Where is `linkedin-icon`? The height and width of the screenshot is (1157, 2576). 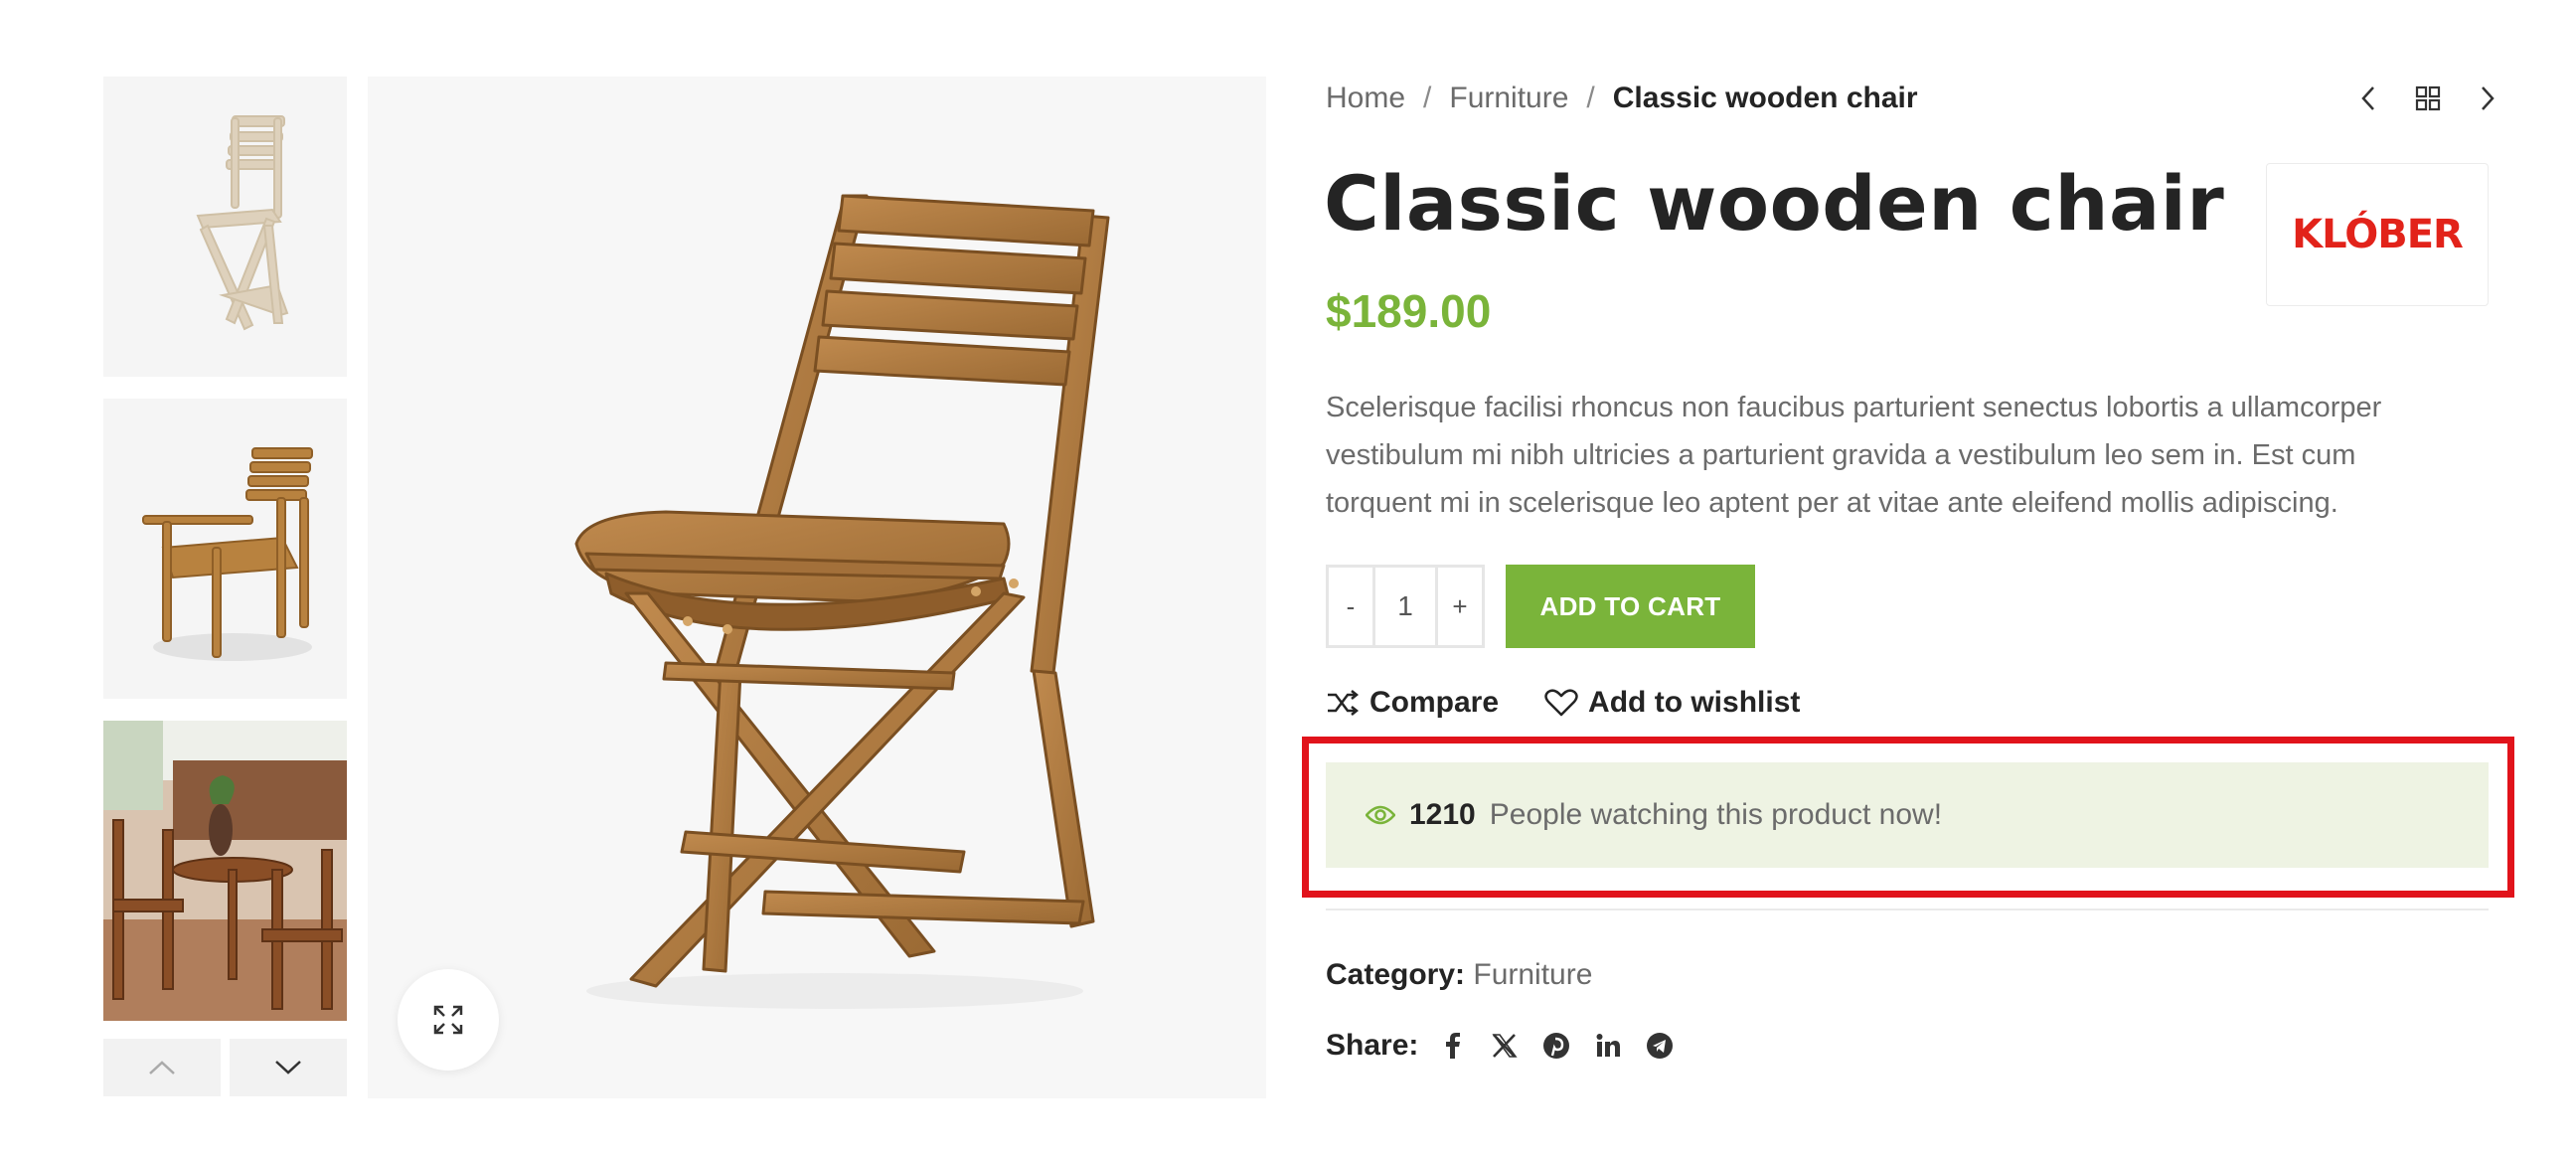
linkedin-icon is located at coordinates (1608, 1045).